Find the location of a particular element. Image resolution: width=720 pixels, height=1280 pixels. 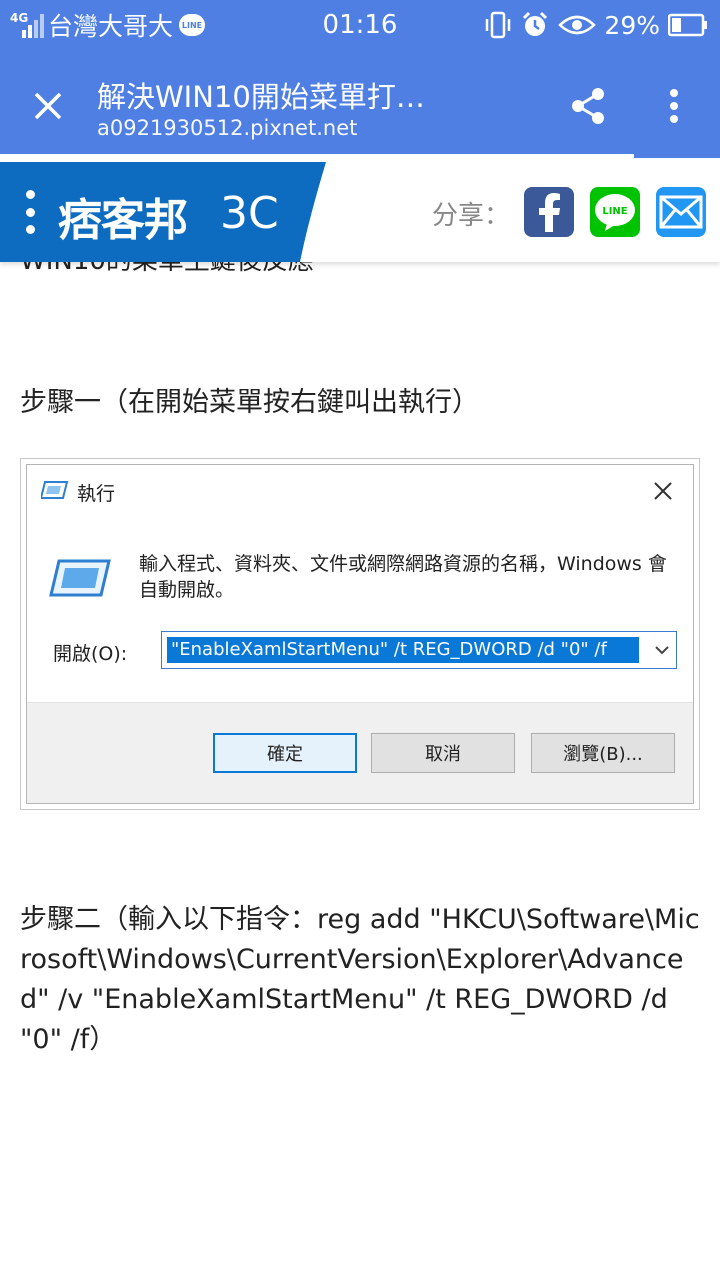

run-icon is located at coordinates (55, 490).